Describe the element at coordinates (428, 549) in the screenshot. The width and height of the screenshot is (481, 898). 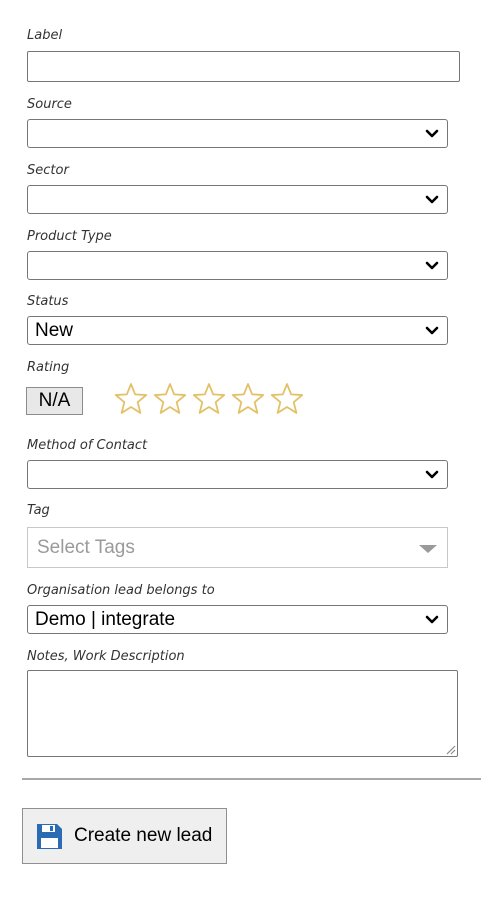
I see `caret-down-icon` at that location.